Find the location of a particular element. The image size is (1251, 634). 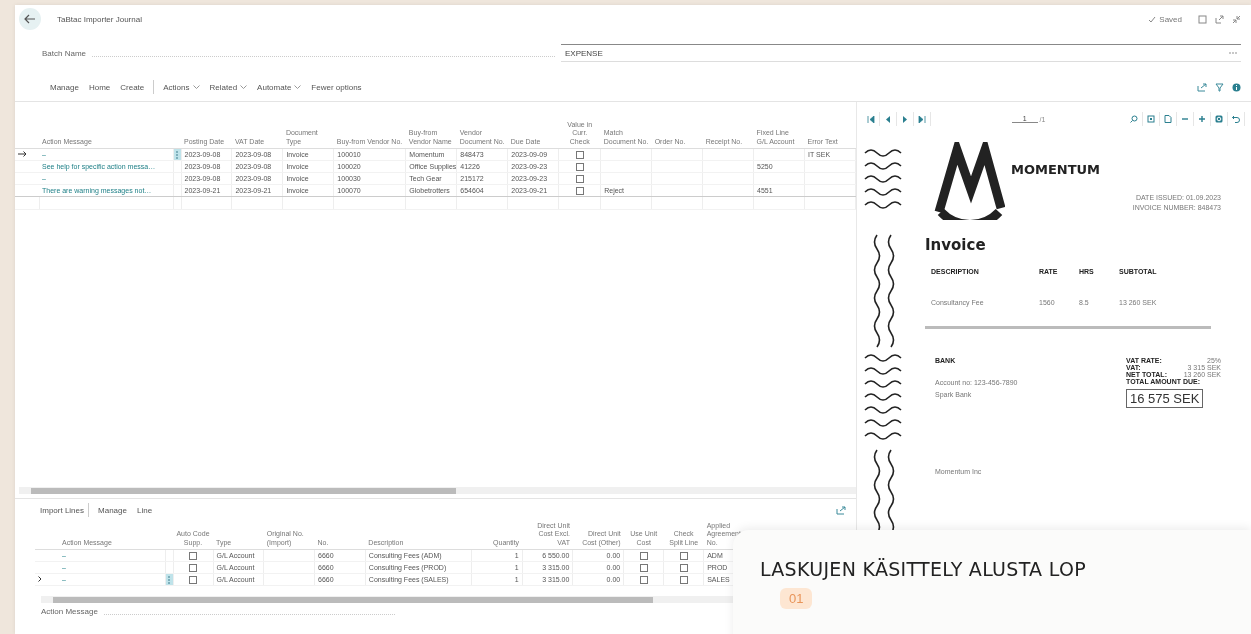

step-badge: 01 is located at coordinates (796, 598).